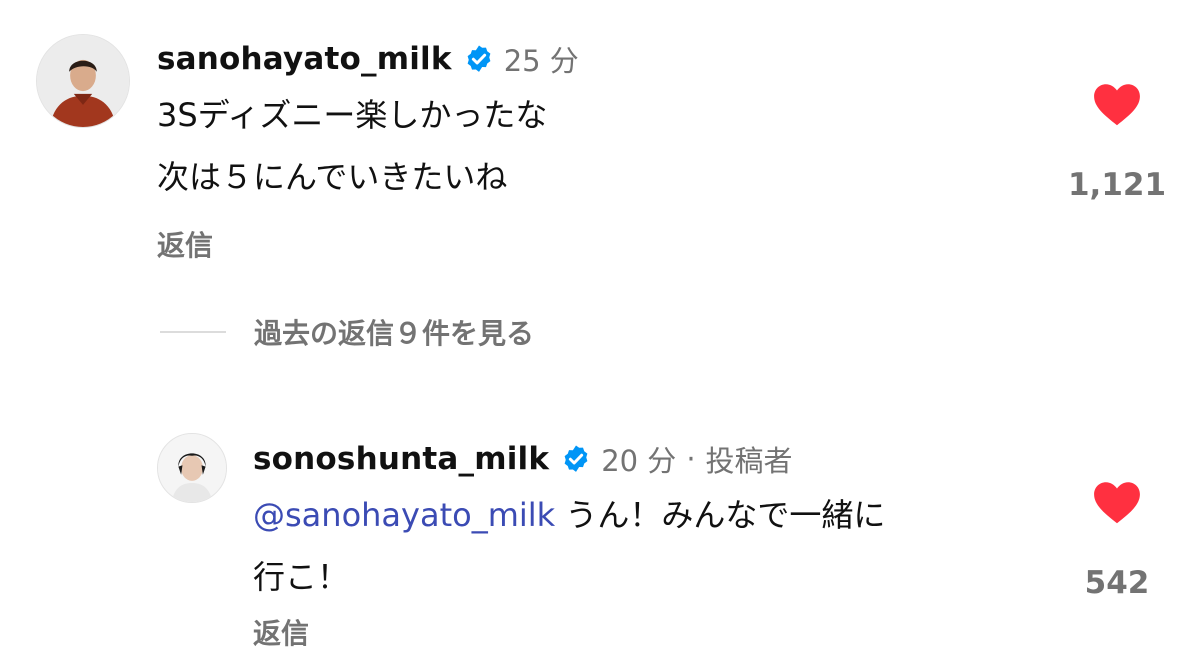 This screenshot has height=671, width=1200. What do you see at coordinates (404, 515) in the screenshot?
I see `mention-link: @sanohayato_milk` at bounding box center [404, 515].